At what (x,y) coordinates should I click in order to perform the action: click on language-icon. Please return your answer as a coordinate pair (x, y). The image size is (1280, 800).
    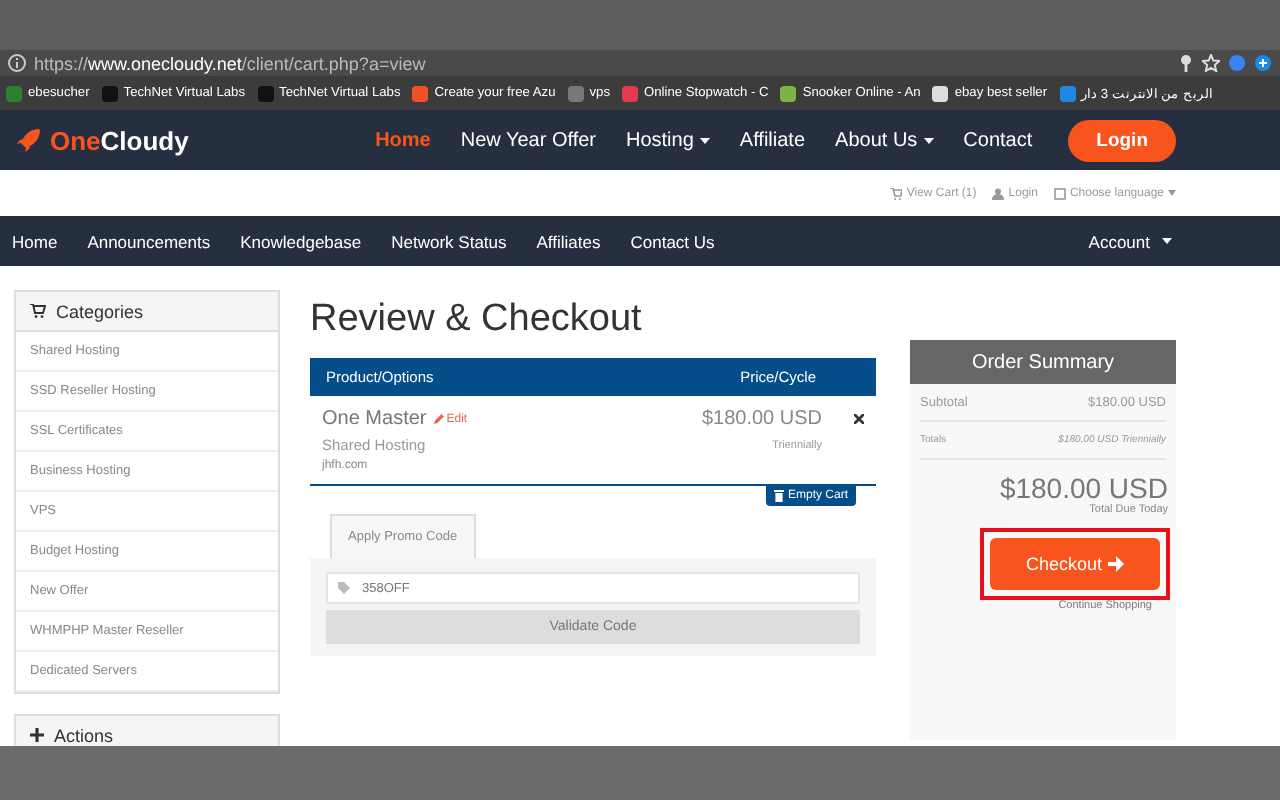
    Looking at the image, I should click on (1059, 193).